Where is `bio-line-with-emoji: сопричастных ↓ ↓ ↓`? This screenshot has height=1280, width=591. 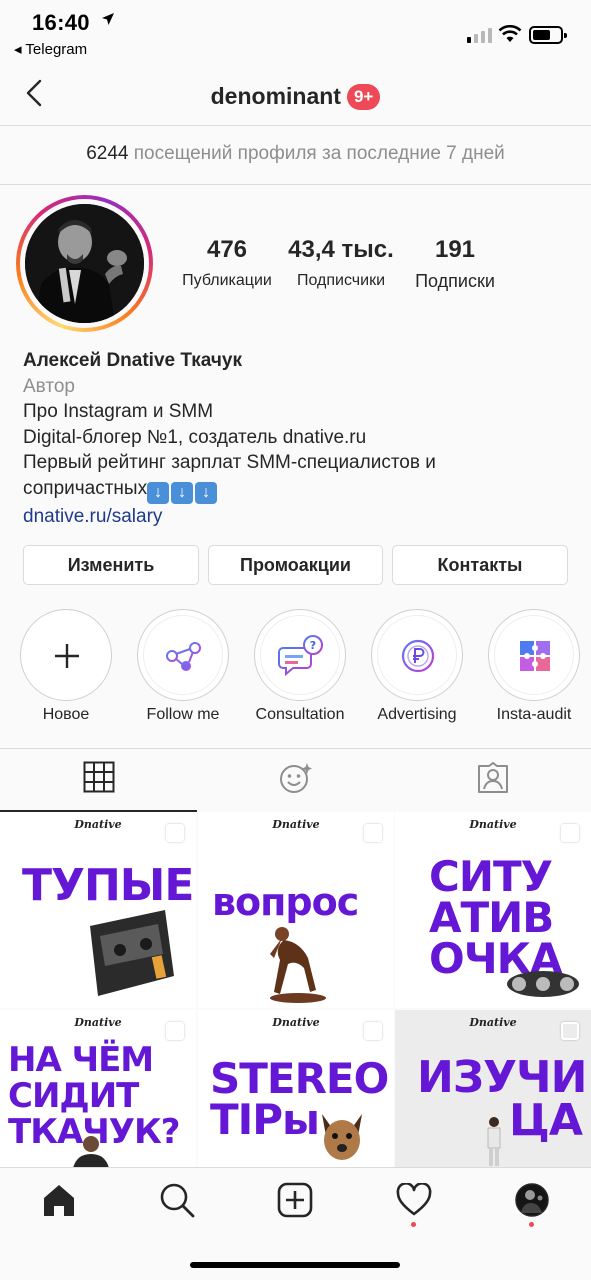
bio-line-with-emoji: сопричастных ↓ ↓ ↓ is located at coordinates (293, 490).